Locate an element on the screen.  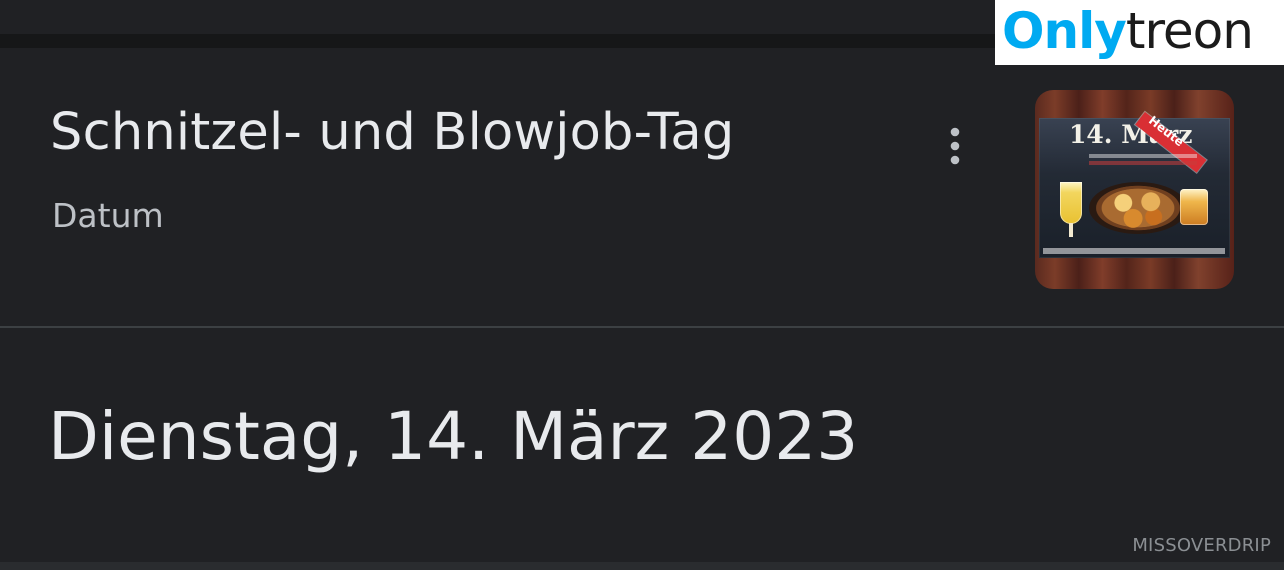
onlytreon-logo-left: Only is located at coordinates (1064, 31).